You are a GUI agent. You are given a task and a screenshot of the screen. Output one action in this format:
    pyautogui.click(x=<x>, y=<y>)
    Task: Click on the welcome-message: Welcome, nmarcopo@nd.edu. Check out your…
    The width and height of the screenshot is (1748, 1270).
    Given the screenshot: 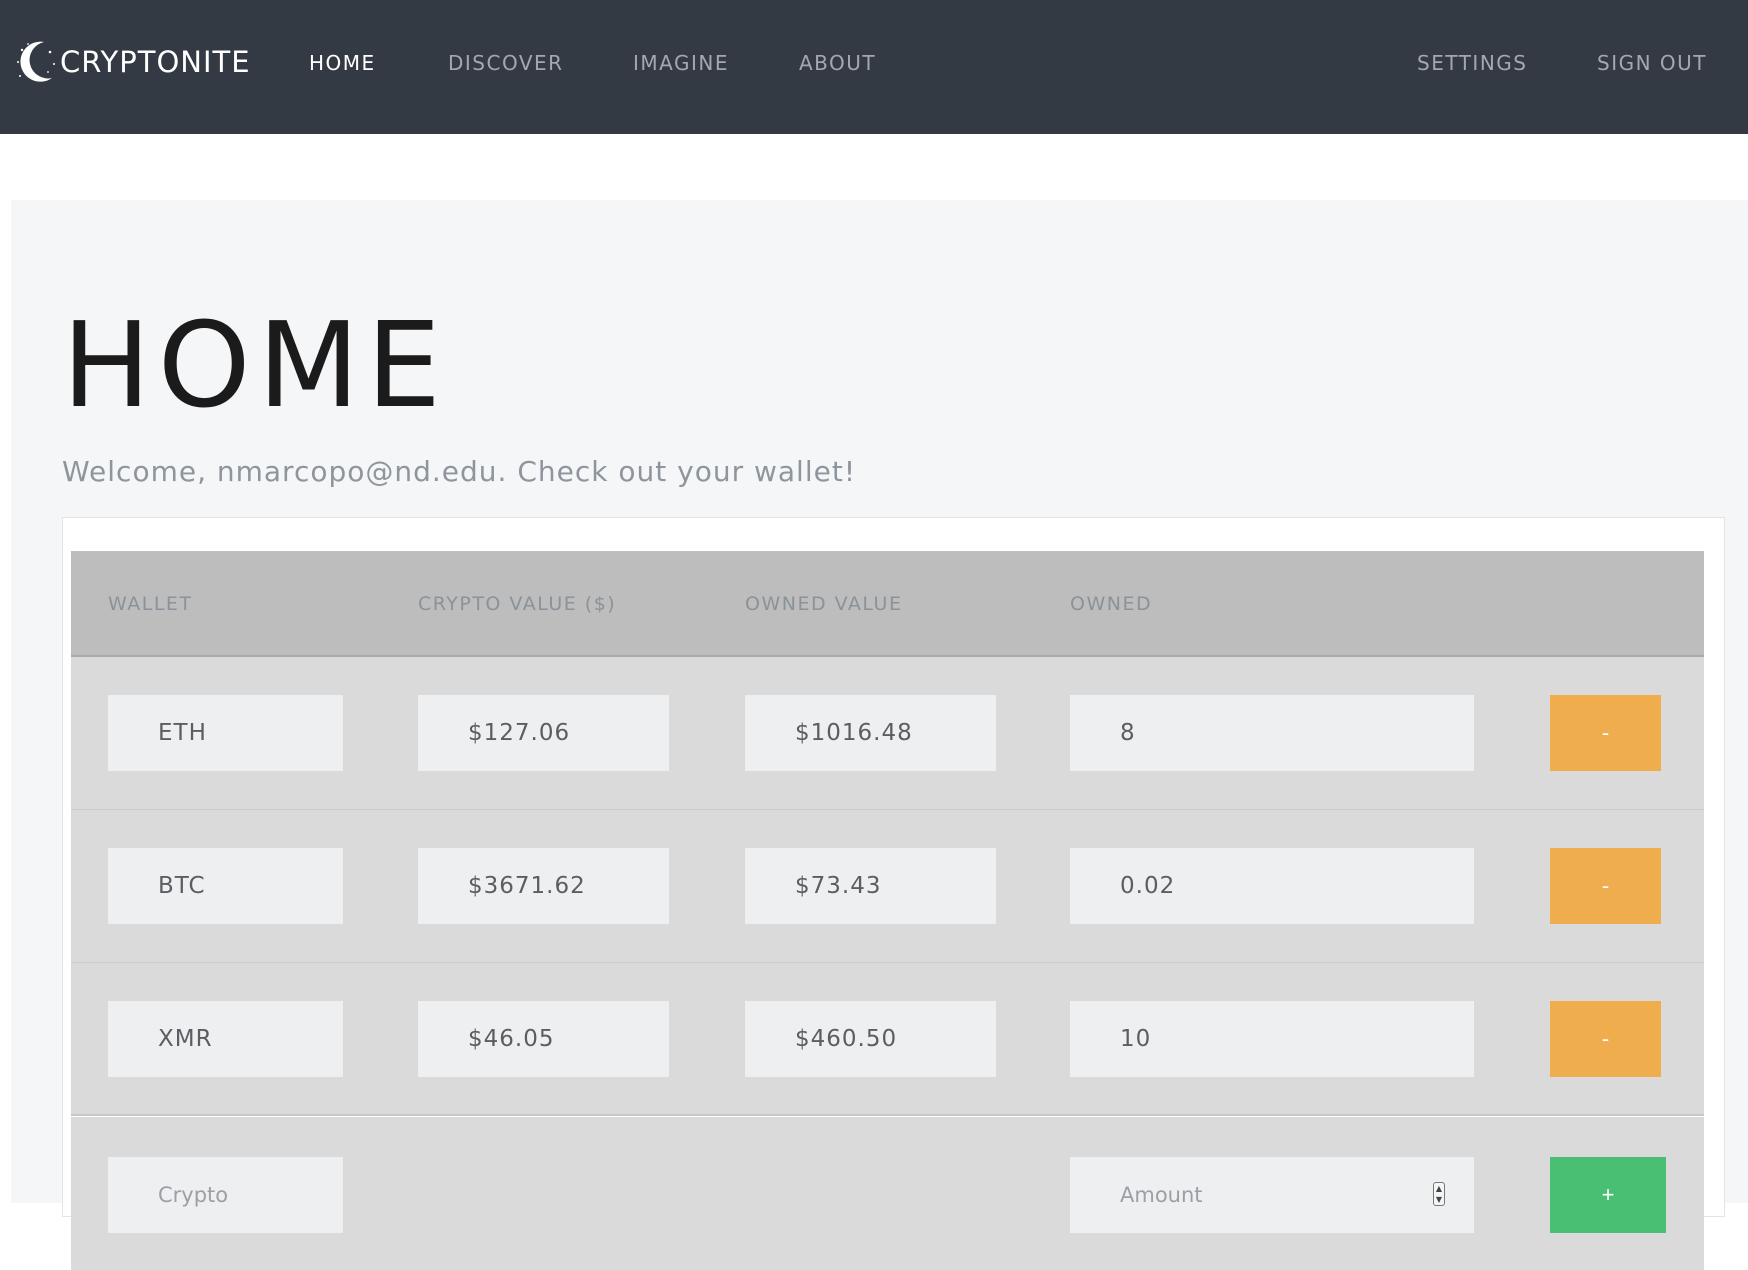 What is the action you would take?
    pyautogui.click(x=459, y=471)
    